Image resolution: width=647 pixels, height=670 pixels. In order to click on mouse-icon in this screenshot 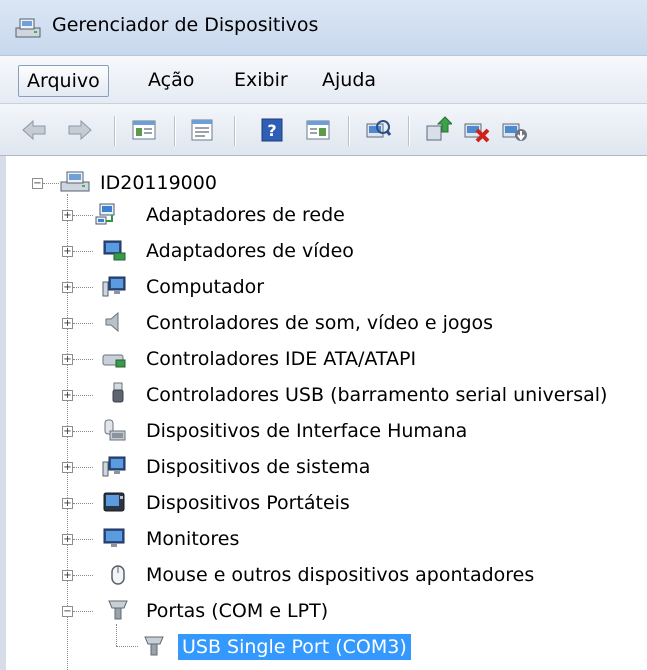, I will do `click(118, 575)`.